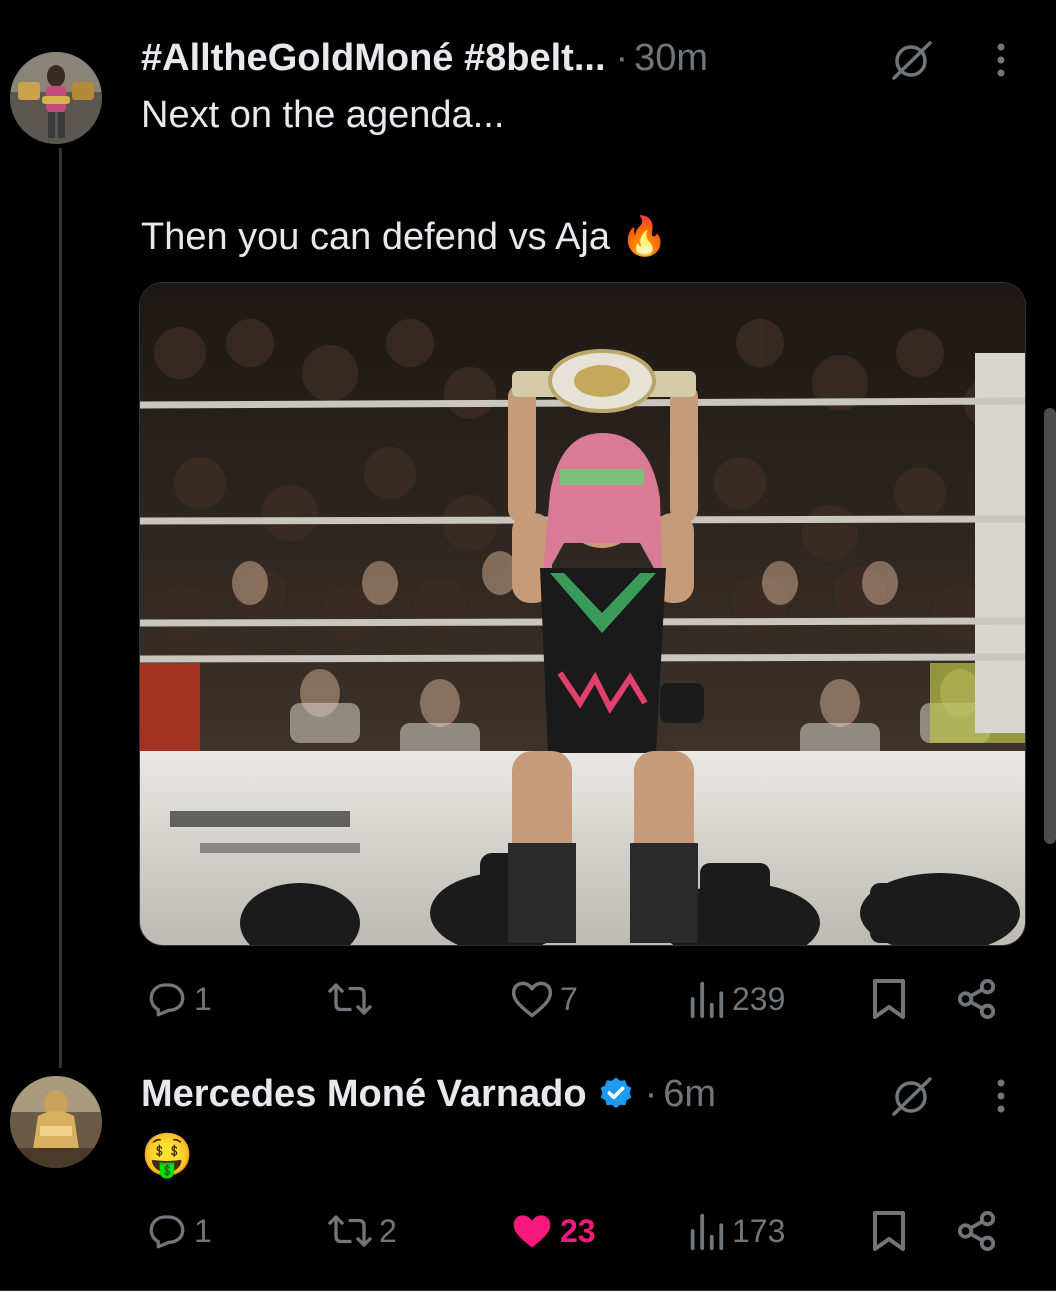 This screenshot has height=1291, width=1056. What do you see at coordinates (578, 1230) in the screenshot?
I see `like-count: 23` at bounding box center [578, 1230].